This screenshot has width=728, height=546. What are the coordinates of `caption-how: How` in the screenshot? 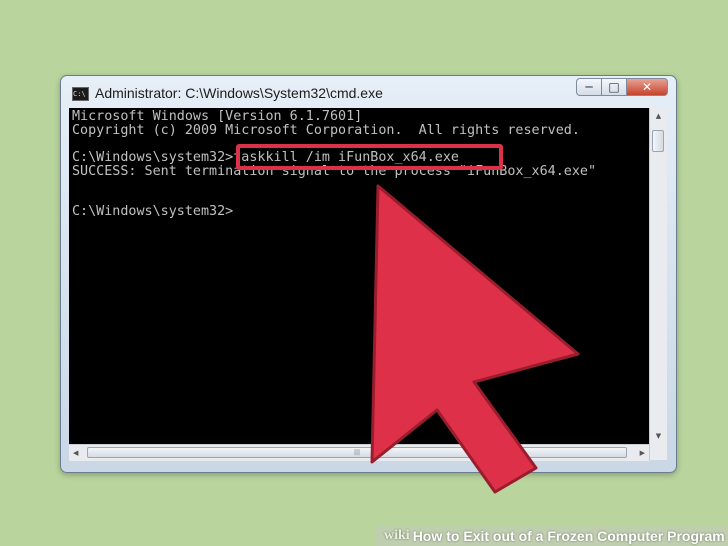 It's located at (427, 536).